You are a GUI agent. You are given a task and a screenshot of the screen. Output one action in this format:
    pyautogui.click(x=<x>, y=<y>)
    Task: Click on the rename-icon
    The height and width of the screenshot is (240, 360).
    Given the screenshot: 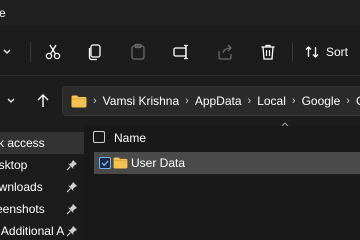 What is the action you would take?
    pyautogui.click(x=181, y=52)
    